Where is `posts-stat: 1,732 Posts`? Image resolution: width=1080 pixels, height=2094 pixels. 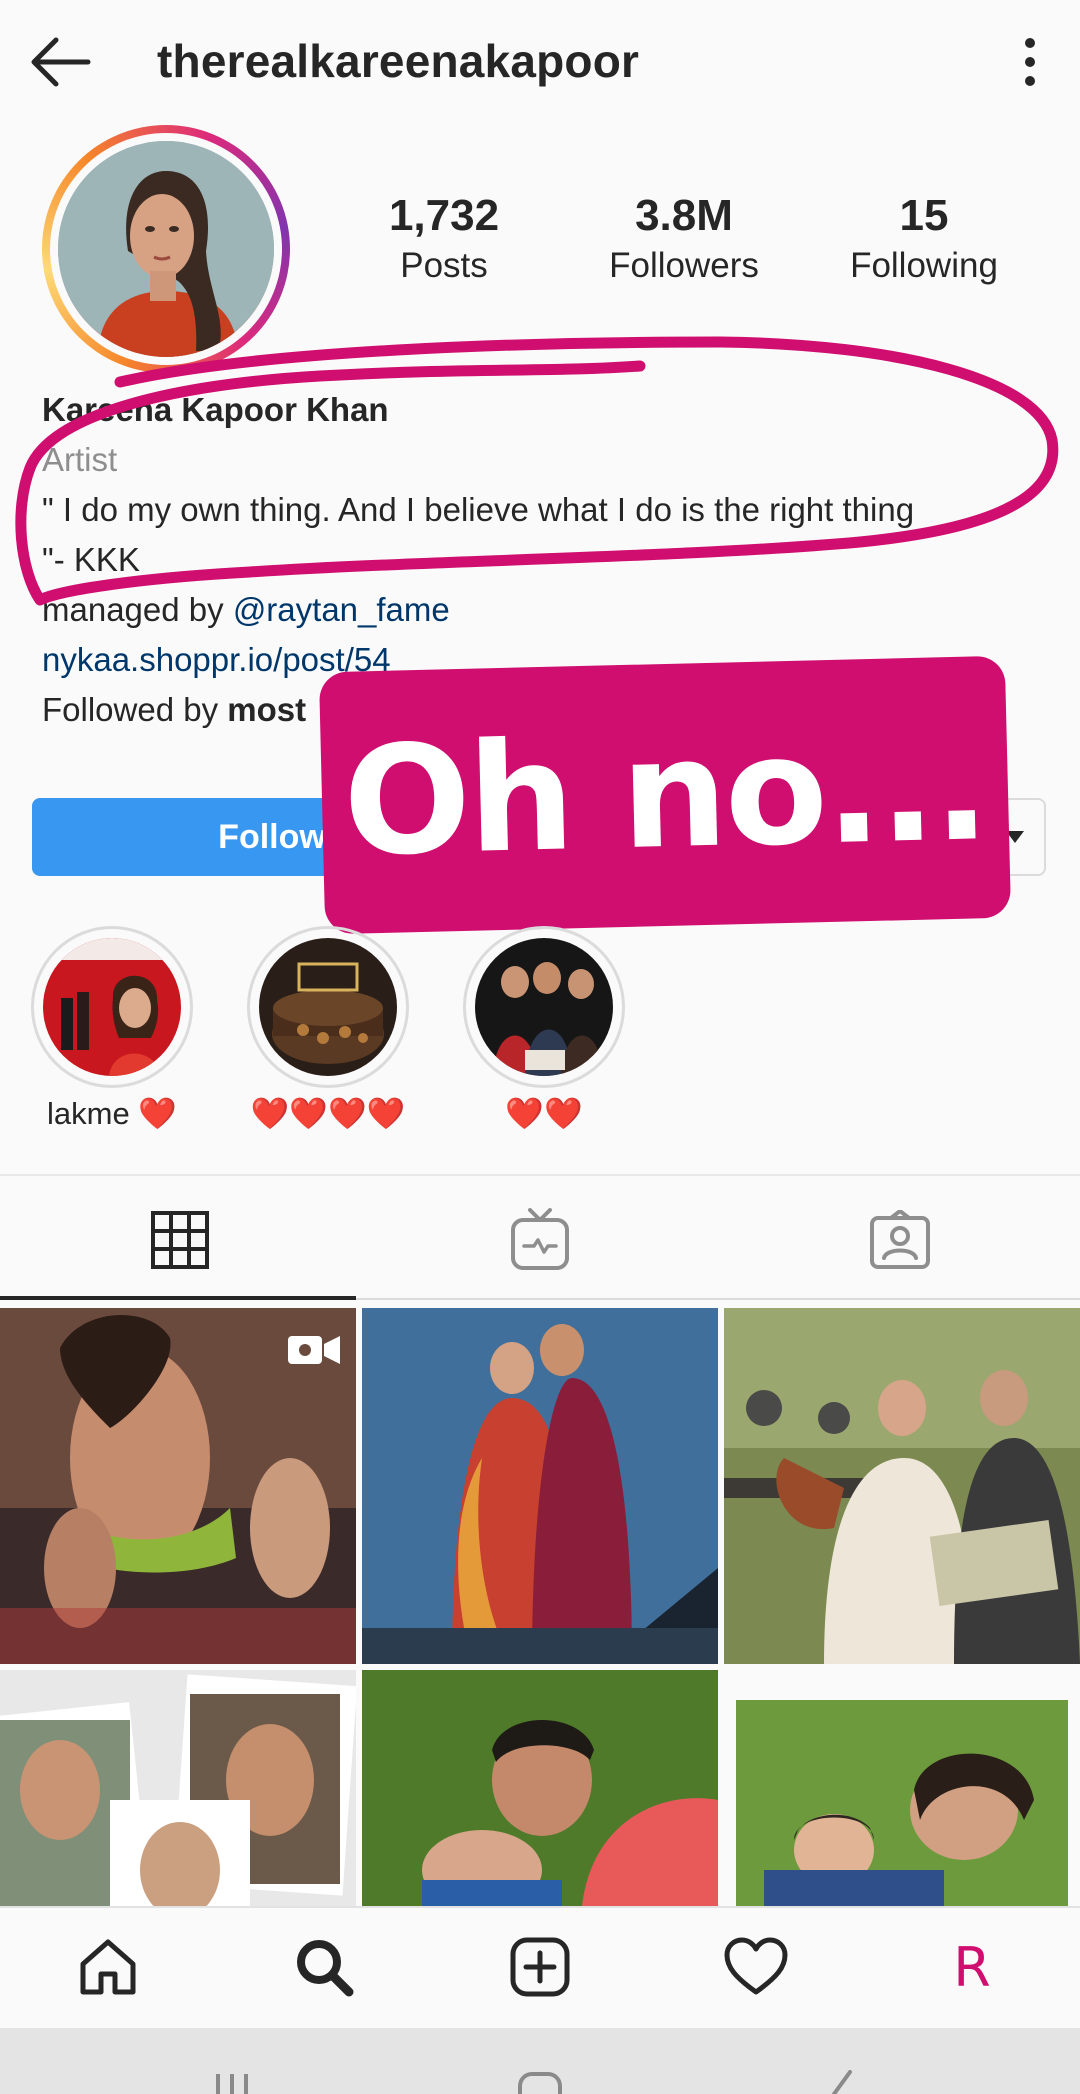 posts-stat: 1,732 Posts is located at coordinates (444, 240).